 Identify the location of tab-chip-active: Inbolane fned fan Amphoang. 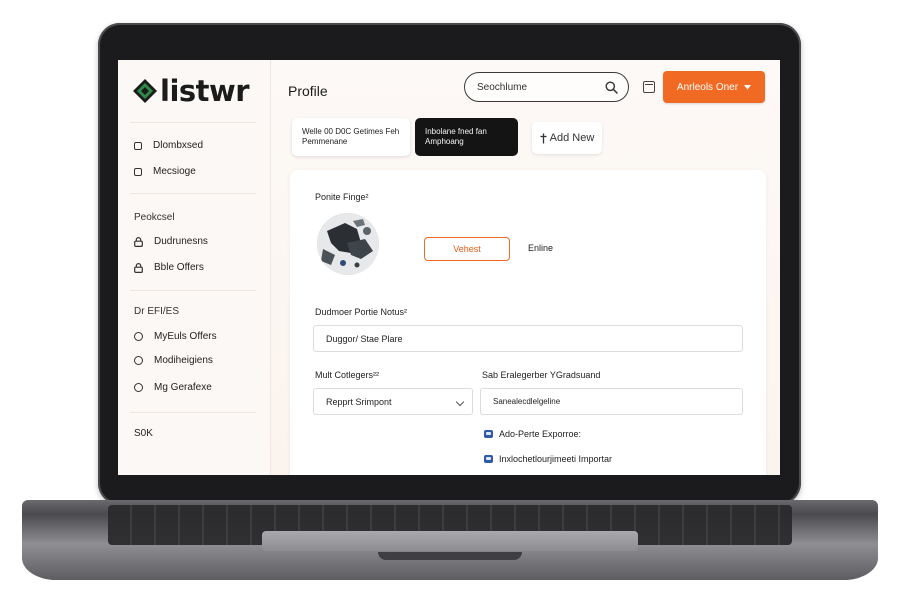
(466, 137).